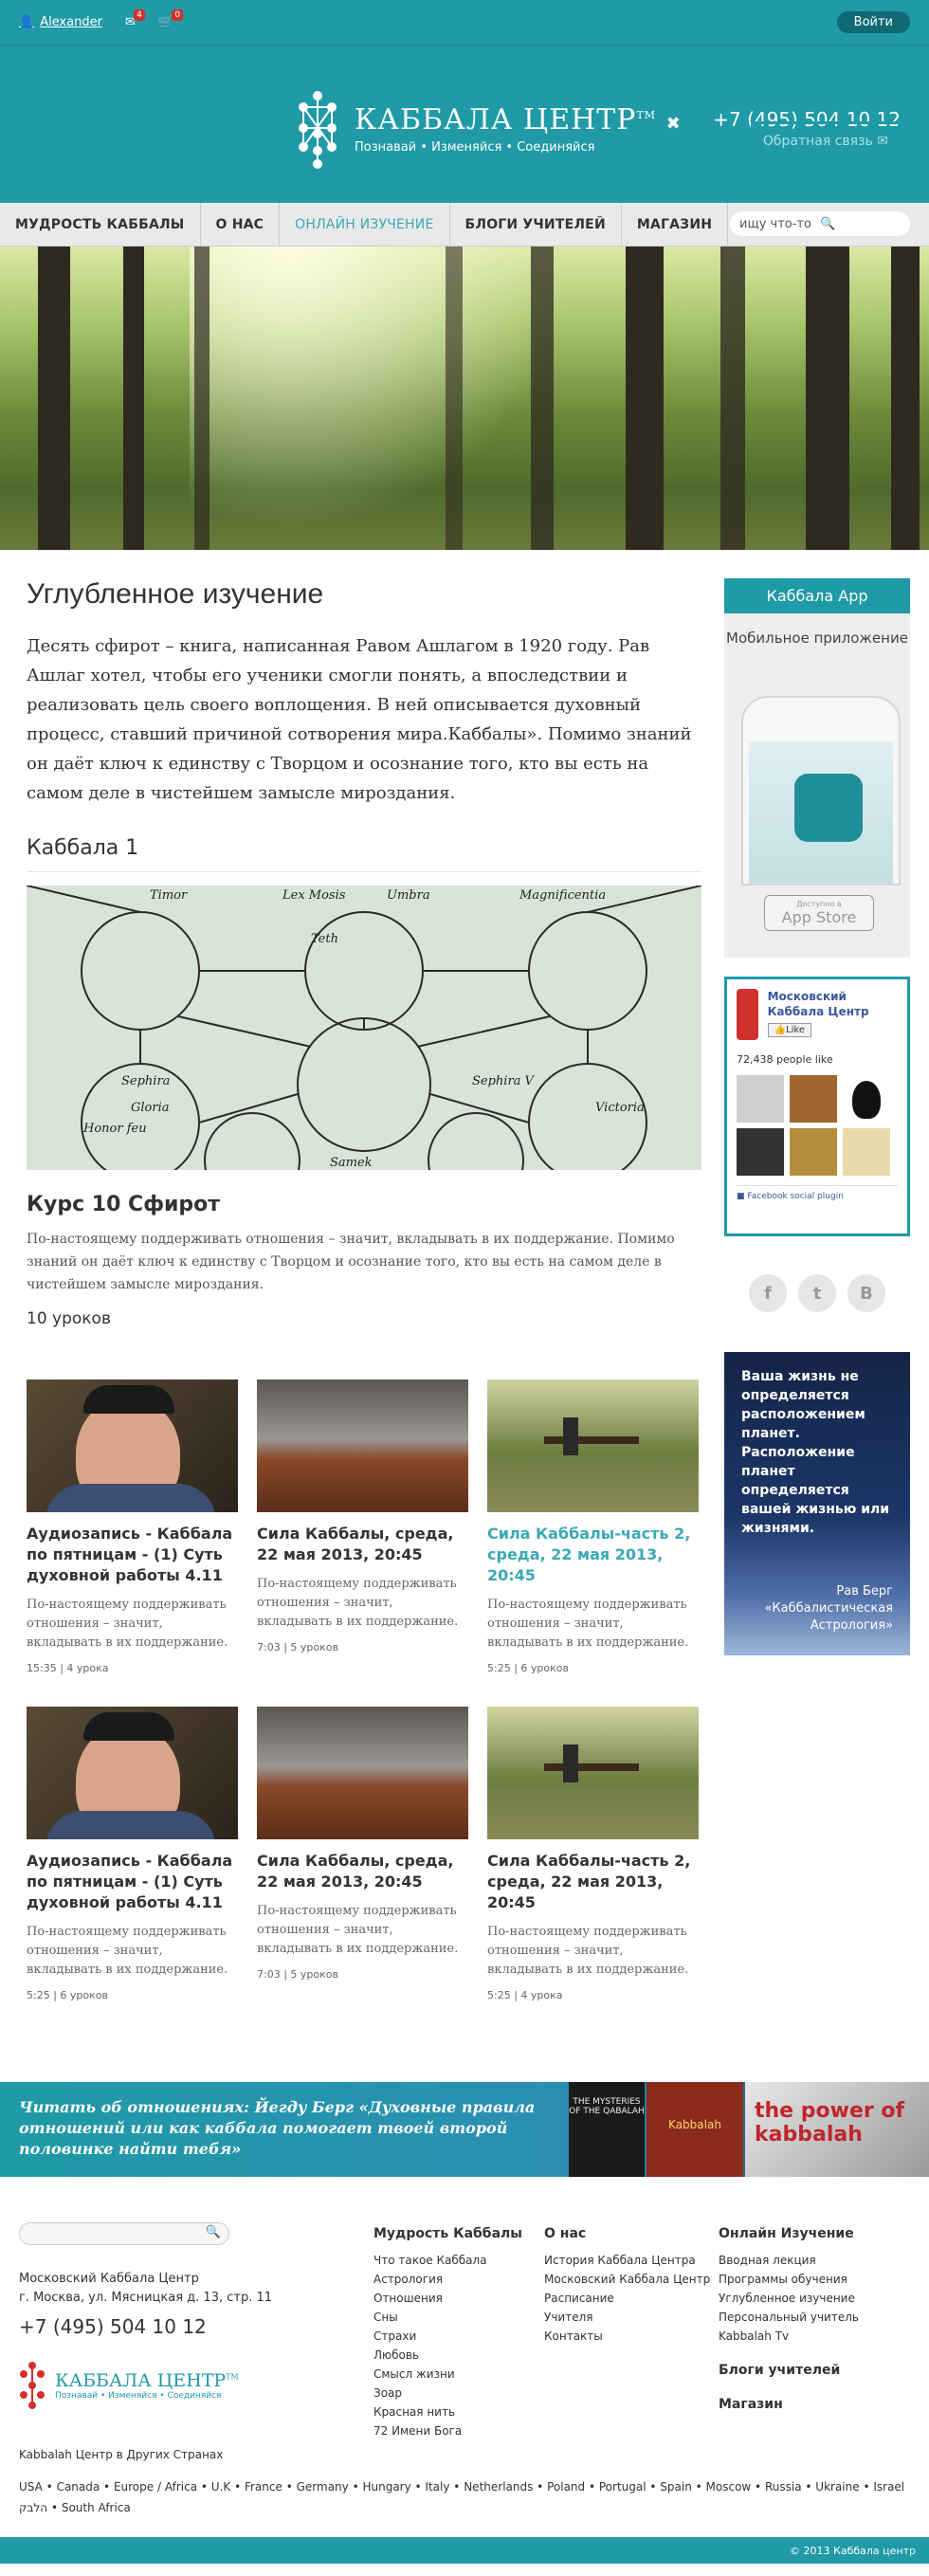  Describe the element at coordinates (135, 19) in the screenshot. I see `mail-button: ✉ 4` at that location.